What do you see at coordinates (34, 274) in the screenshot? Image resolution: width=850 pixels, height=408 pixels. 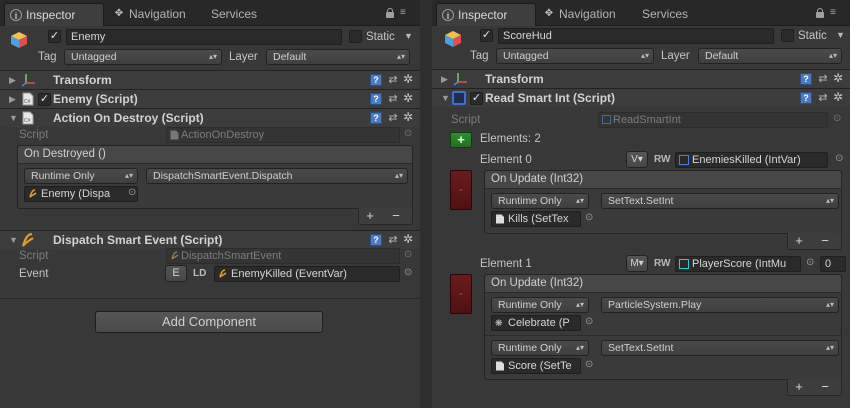 I see `event-label: Event` at bounding box center [34, 274].